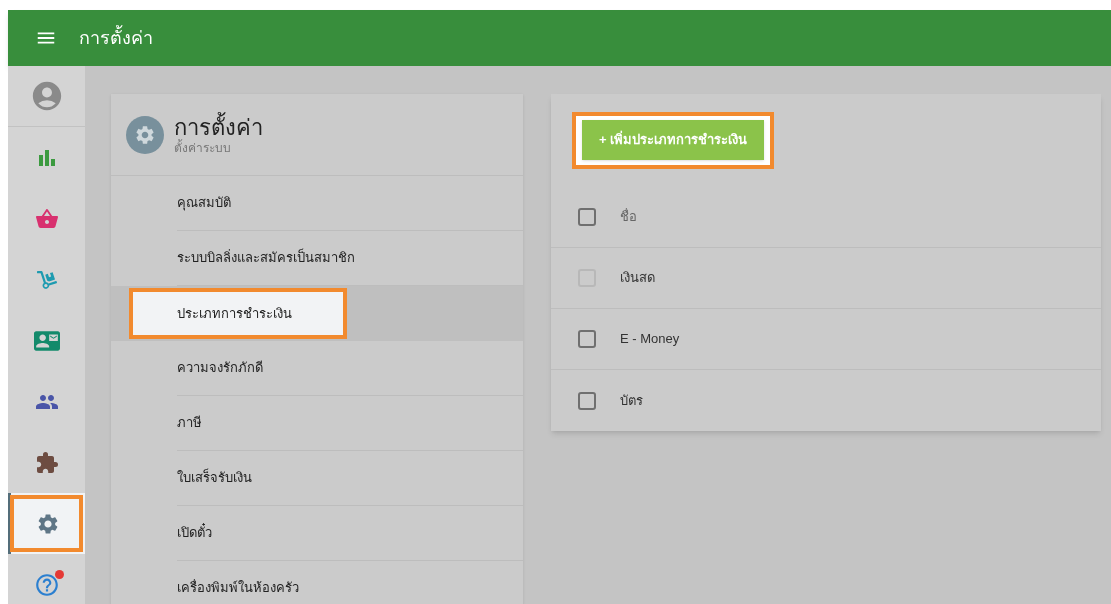 The image size is (1111, 604). What do you see at coordinates (628, 216) in the screenshot?
I see `column-header: ชื่อ` at bounding box center [628, 216].